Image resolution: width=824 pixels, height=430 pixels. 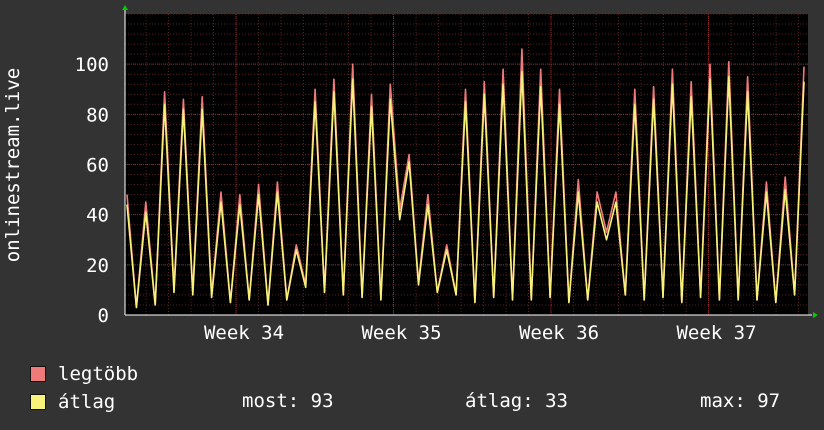 I want to click on x-tick-label: Week 35, so click(x=401, y=333).